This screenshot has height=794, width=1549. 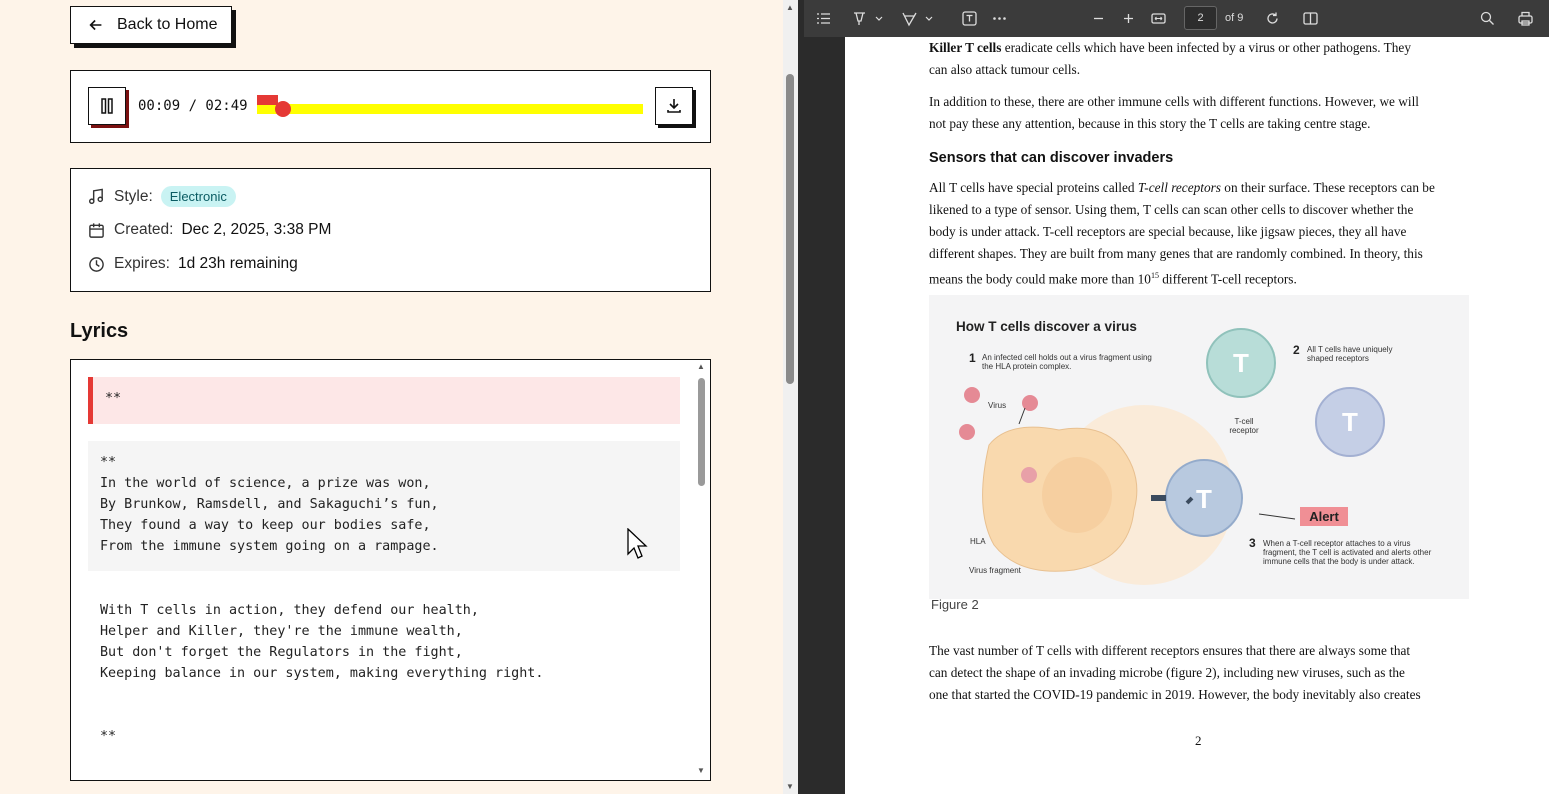 What do you see at coordinates (701, 770) in the screenshot?
I see `scroll-down-icon: ▼` at bounding box center [701, 770].